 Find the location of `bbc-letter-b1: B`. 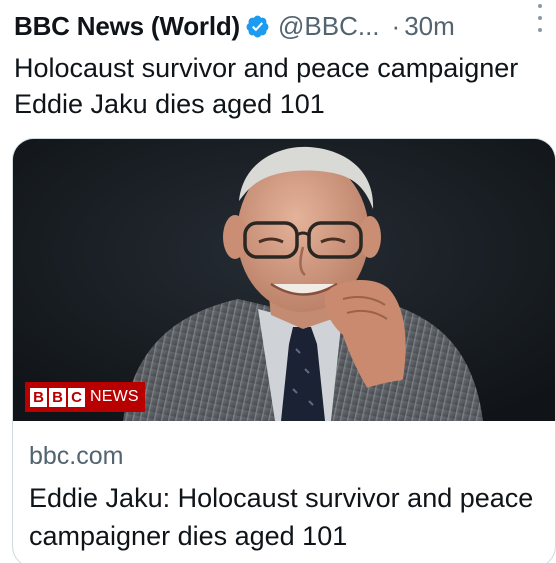

bbc-letter-b1: B is located at coordinates (38, 397).